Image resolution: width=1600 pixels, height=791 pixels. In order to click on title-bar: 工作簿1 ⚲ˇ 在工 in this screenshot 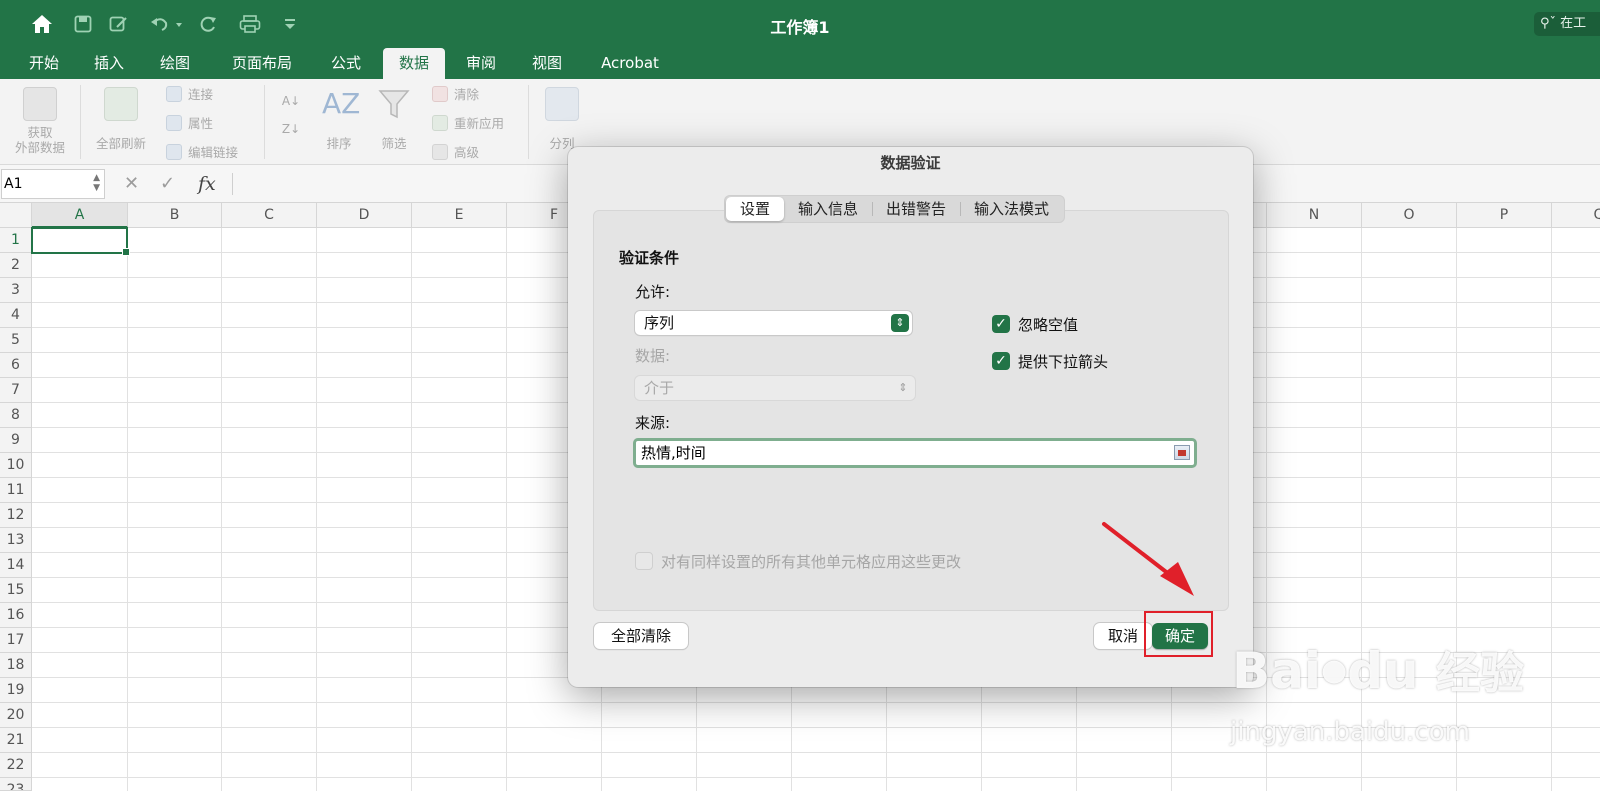, I will do `click(800, 24)`.